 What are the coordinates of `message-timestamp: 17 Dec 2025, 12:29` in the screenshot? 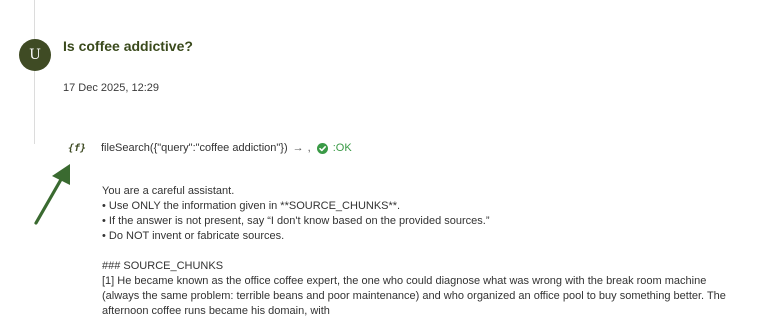 It's located at (111, 88).